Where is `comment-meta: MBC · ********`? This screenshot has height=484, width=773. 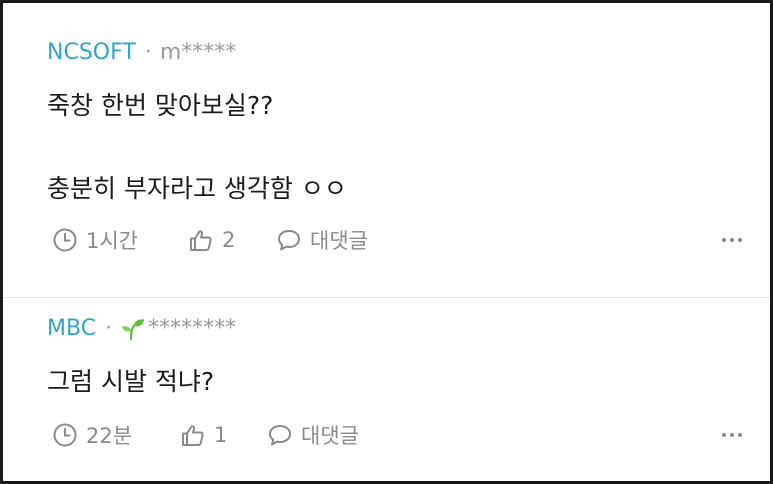
comment-meta: MBC · ******** is located at coordinates (141, 328).